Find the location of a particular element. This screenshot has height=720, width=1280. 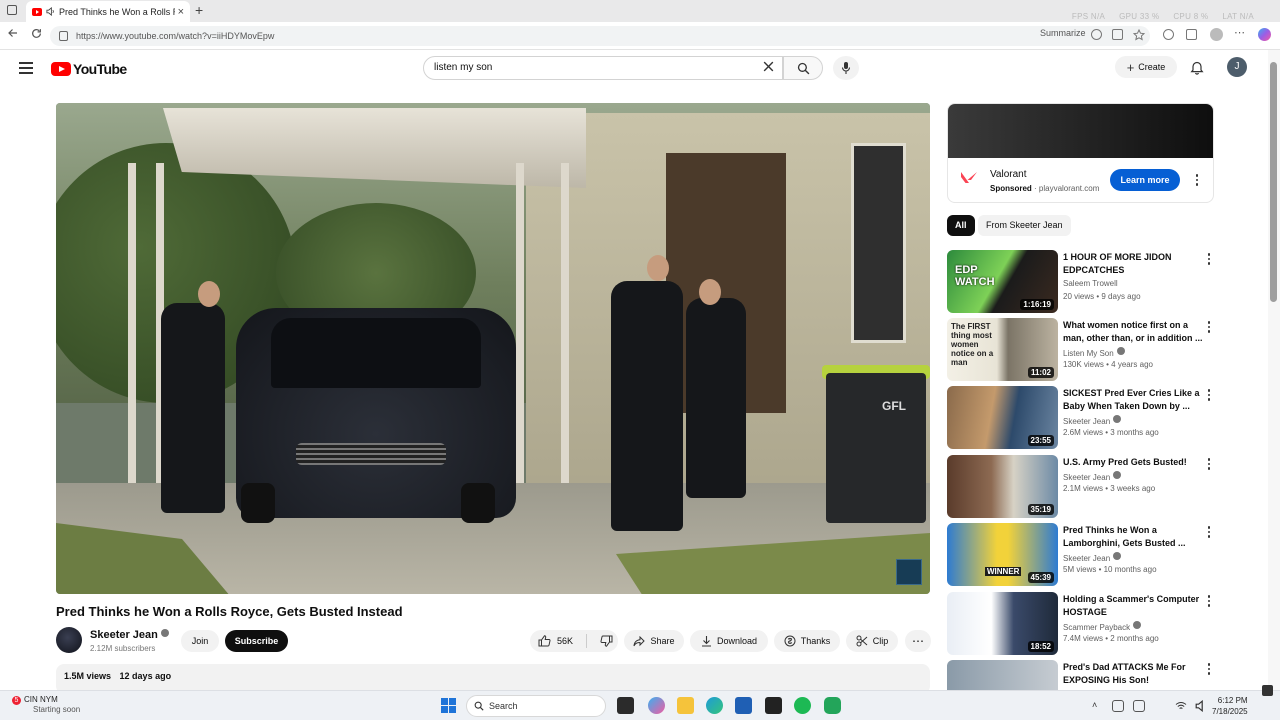

read-aloud-icon is located at coordinates (1096, 34).